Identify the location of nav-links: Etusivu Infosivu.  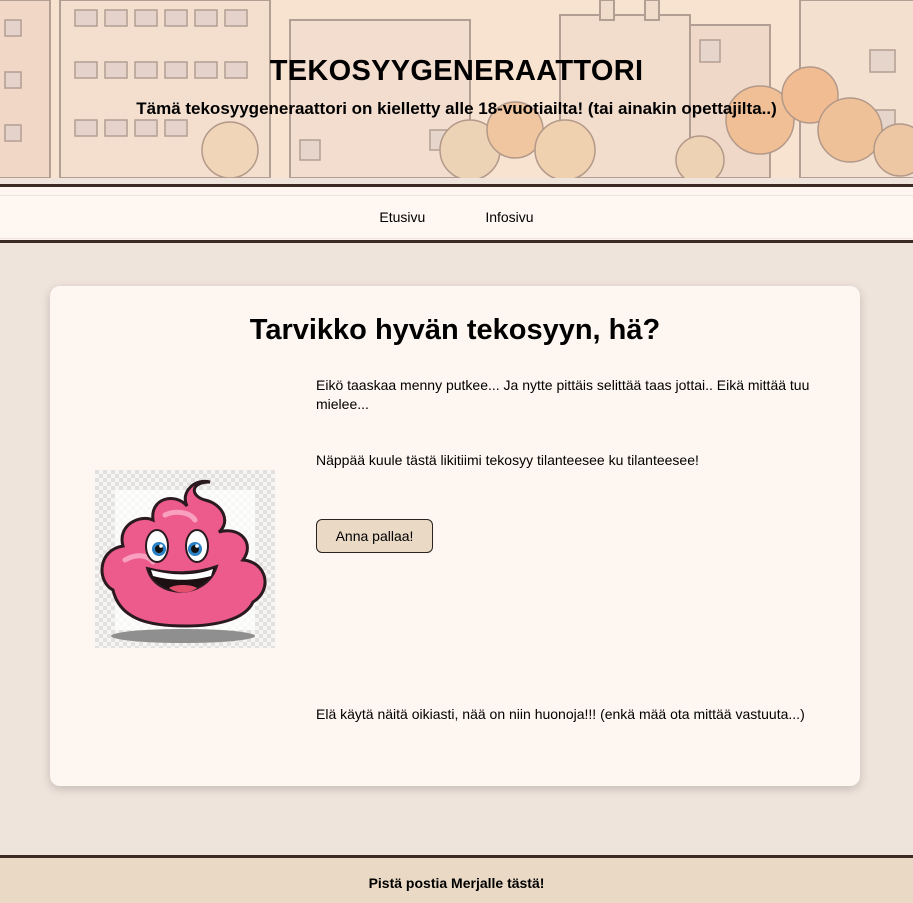
(456, 217).